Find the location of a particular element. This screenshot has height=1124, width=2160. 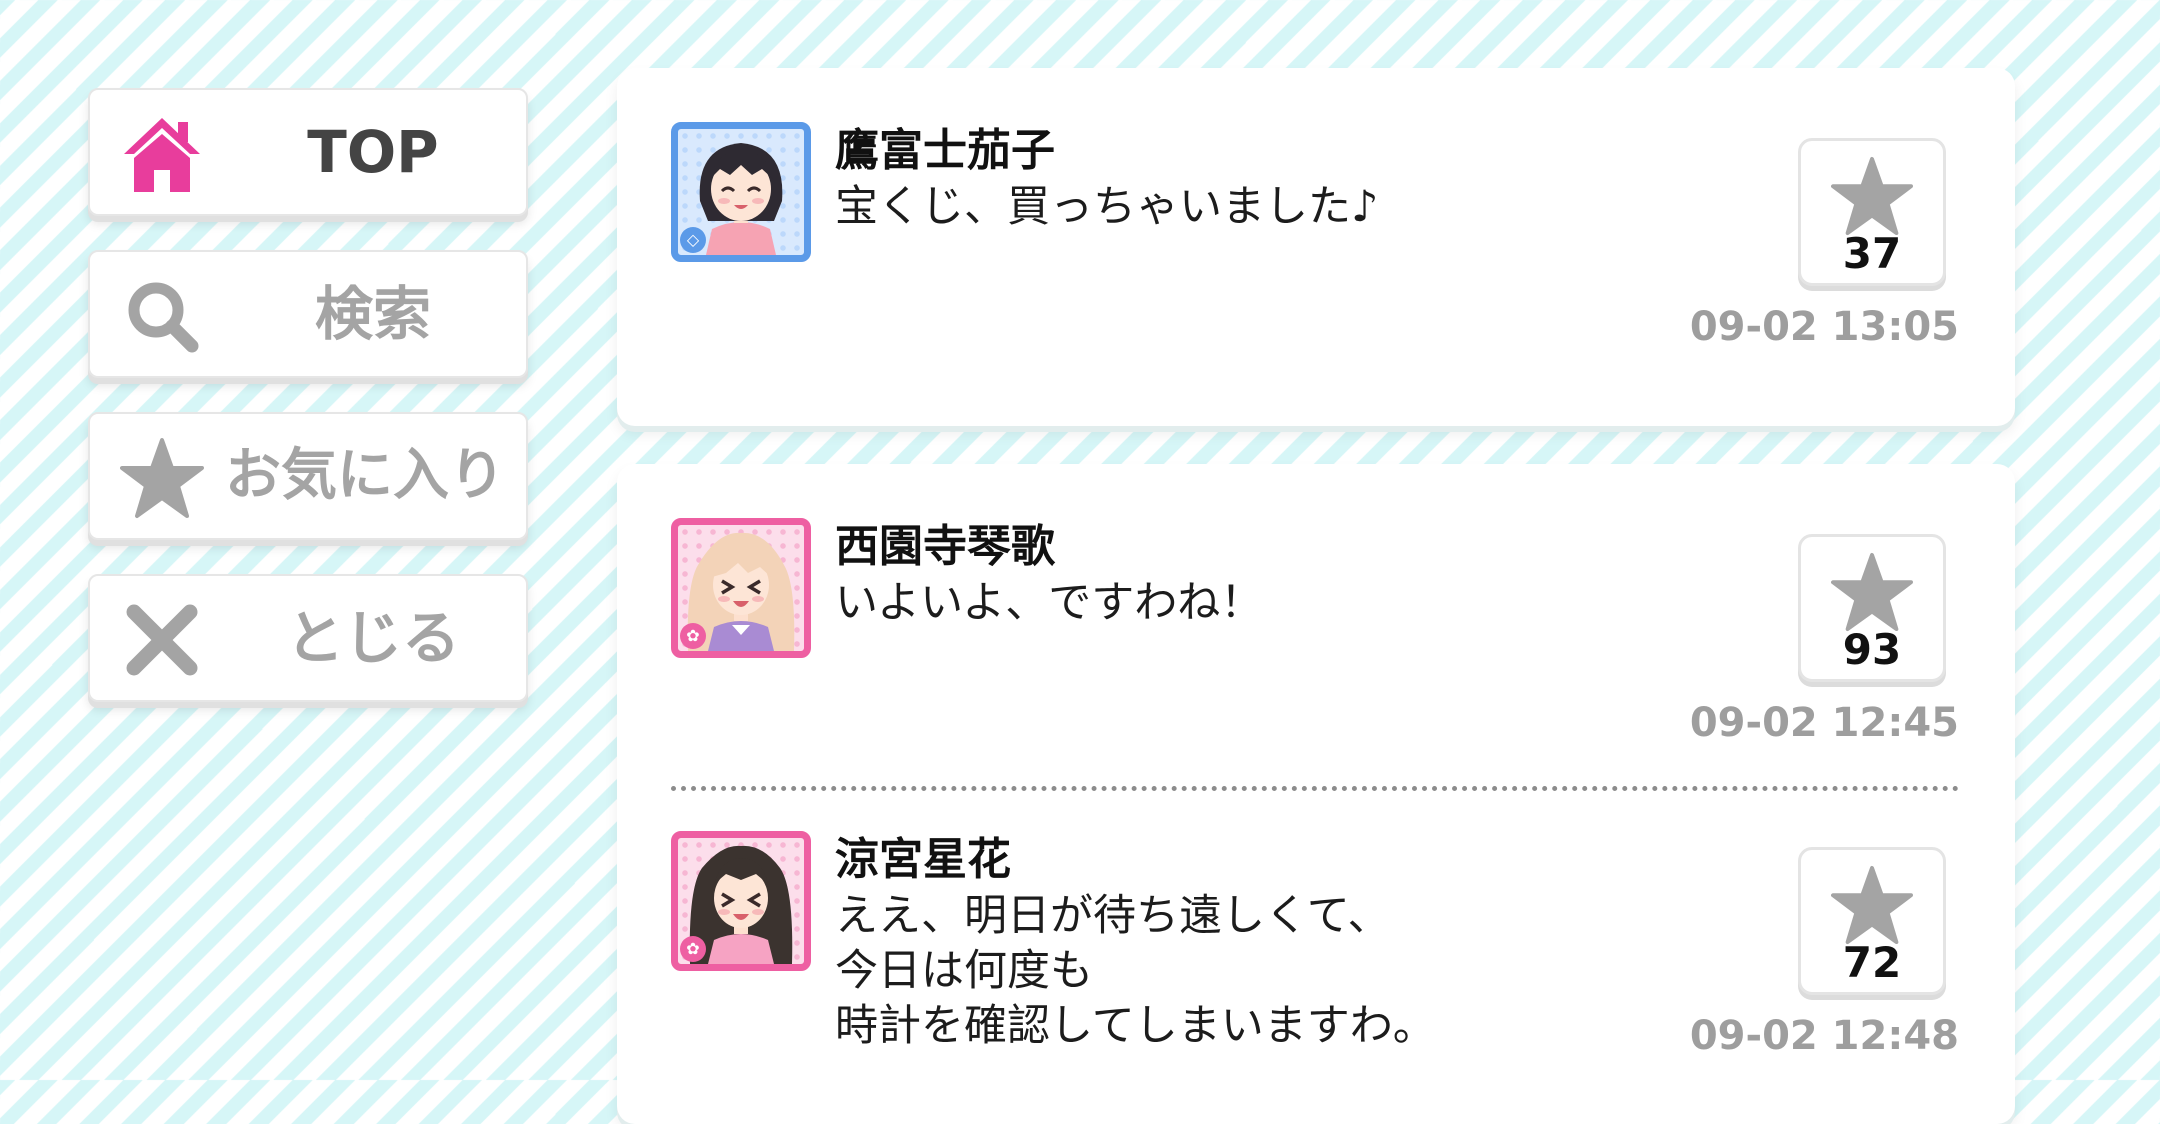

menu-search-button: 検索 is located at coordinates (308, 314).